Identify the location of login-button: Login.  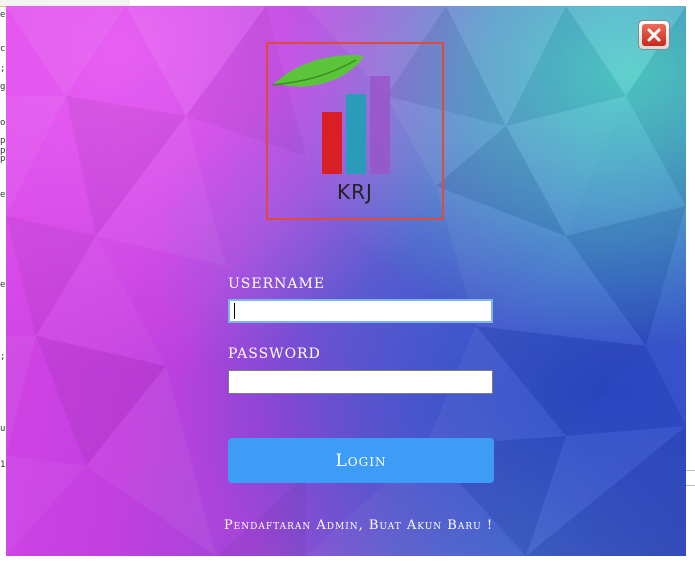
(361, 460).